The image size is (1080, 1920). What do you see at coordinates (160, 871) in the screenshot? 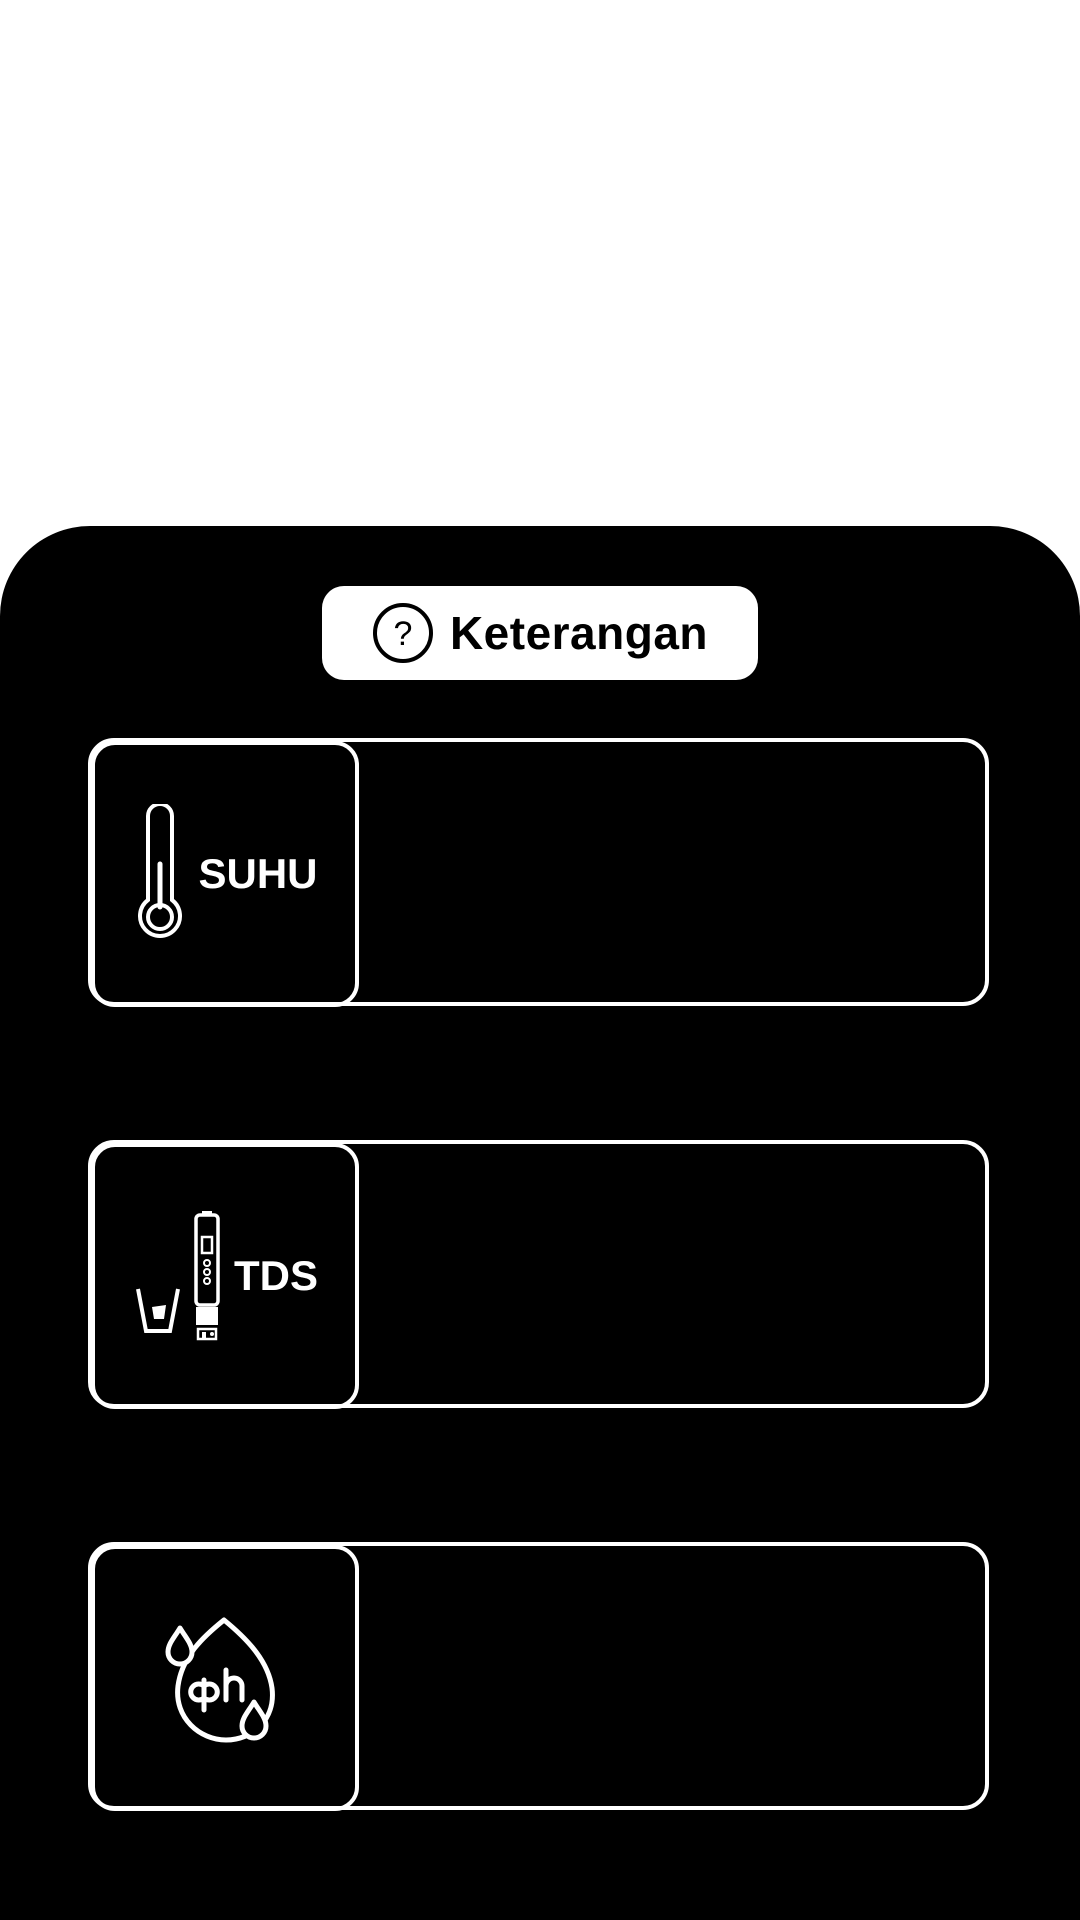
I see `thermometer-icon` at bounding box center [160, 871].